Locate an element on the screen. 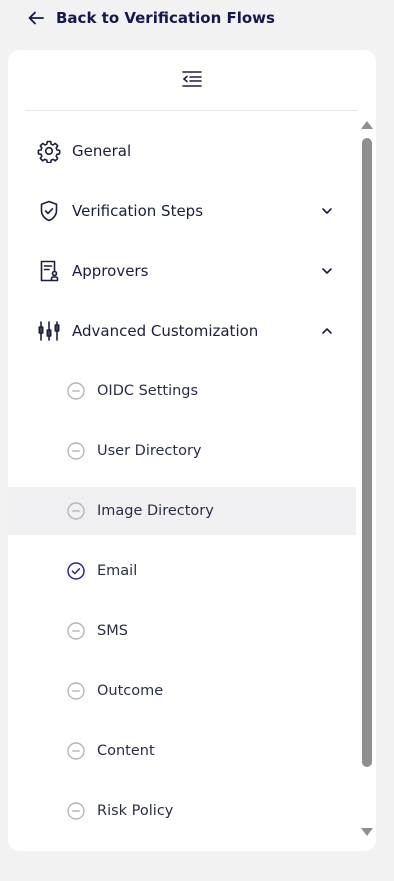 This screenshot has width=394, height=881. collapse-menu-icon is located at coordinates (192, 81).